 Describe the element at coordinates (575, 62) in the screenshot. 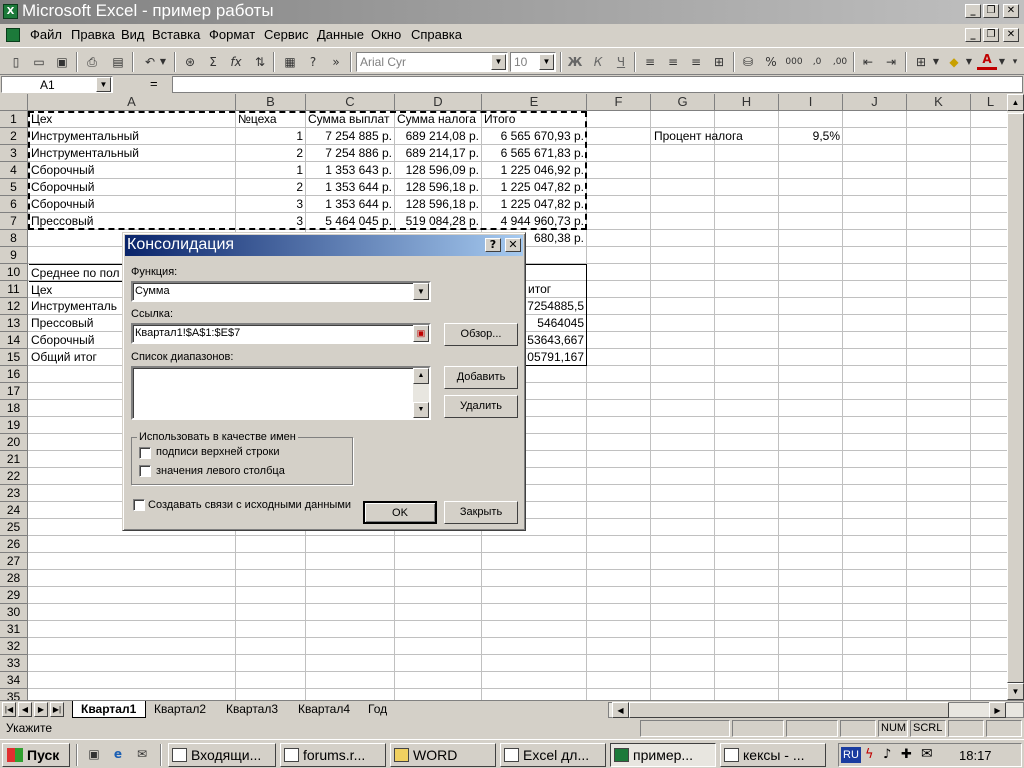

I see `bold-button: Ж` at that location.